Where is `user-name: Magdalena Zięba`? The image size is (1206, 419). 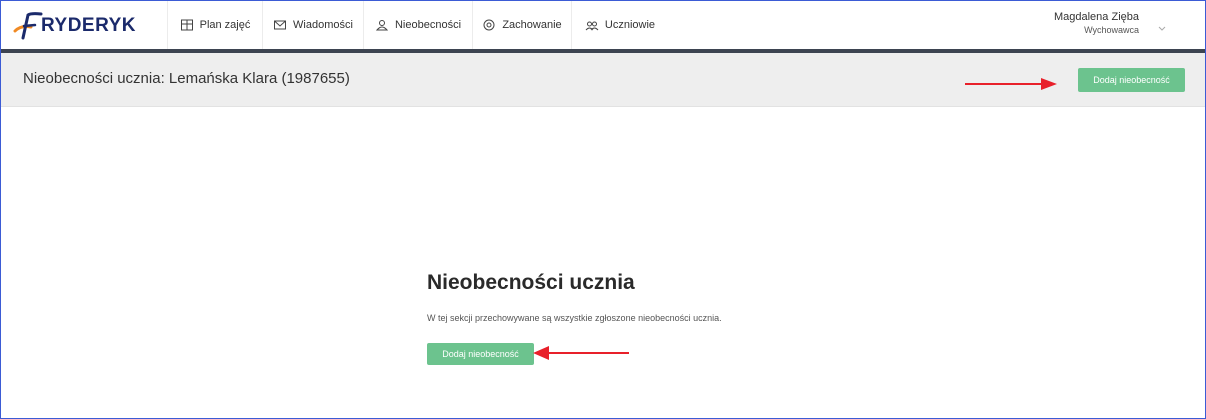
user-name: Magdalena Zięba is located at coordinates (1096, 17).